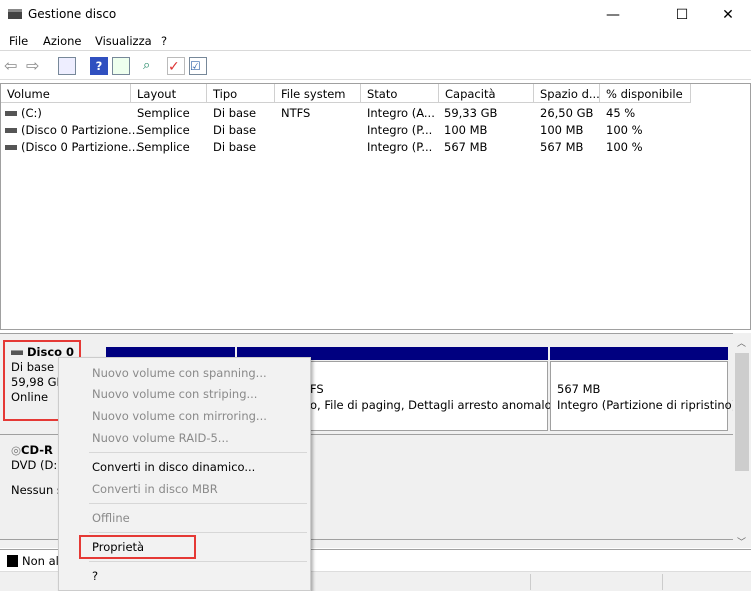 The image size is (751, 591). Describe the element at coordinates (375, 15) in the screenshot. I see `title-bar: Gestione disco — ☐ ✕` at that location.